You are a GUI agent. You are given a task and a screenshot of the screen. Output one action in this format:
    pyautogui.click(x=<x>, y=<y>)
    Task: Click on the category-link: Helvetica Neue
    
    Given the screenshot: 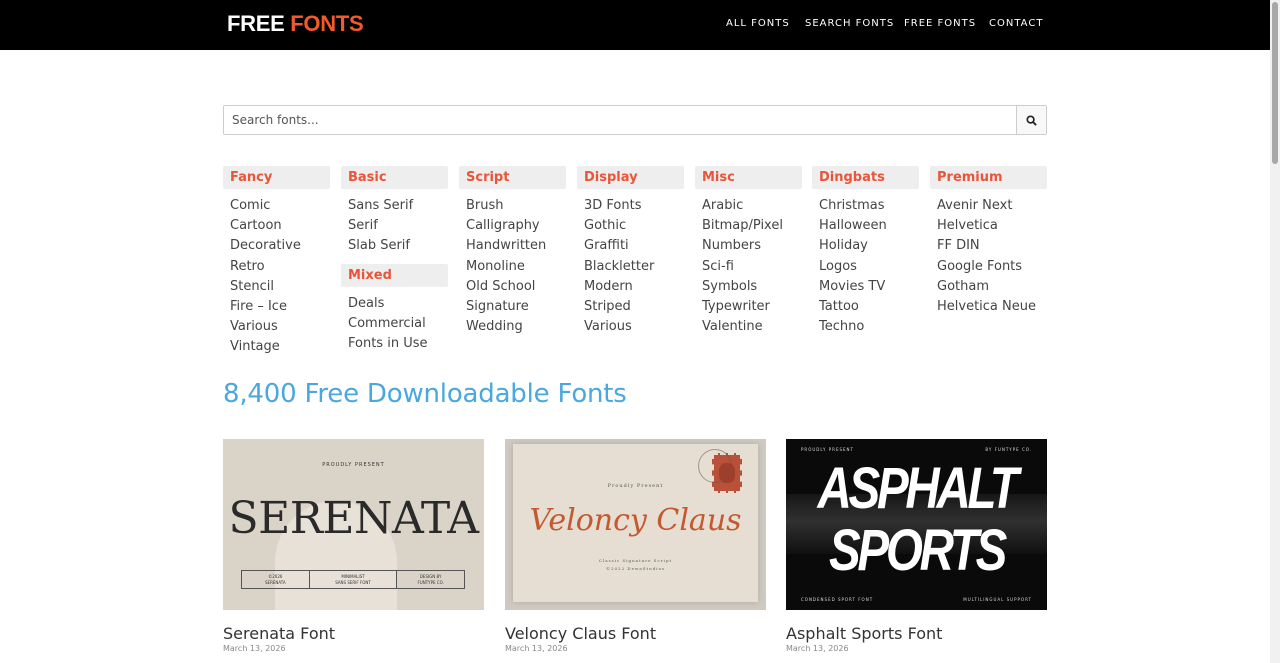 What is the action you would take?
    pyautogui.click(x=988, y=307)
    